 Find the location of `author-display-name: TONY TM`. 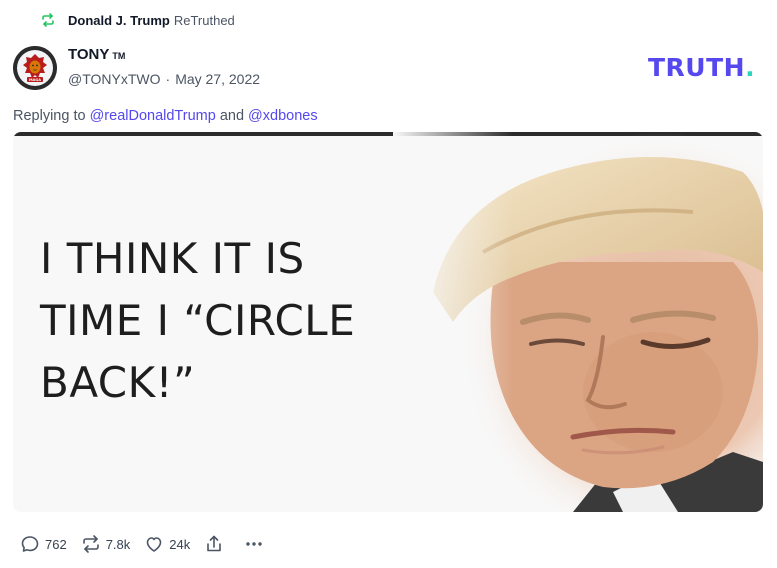

author-display-name: TONY TM is located at coordinates (96, 54).